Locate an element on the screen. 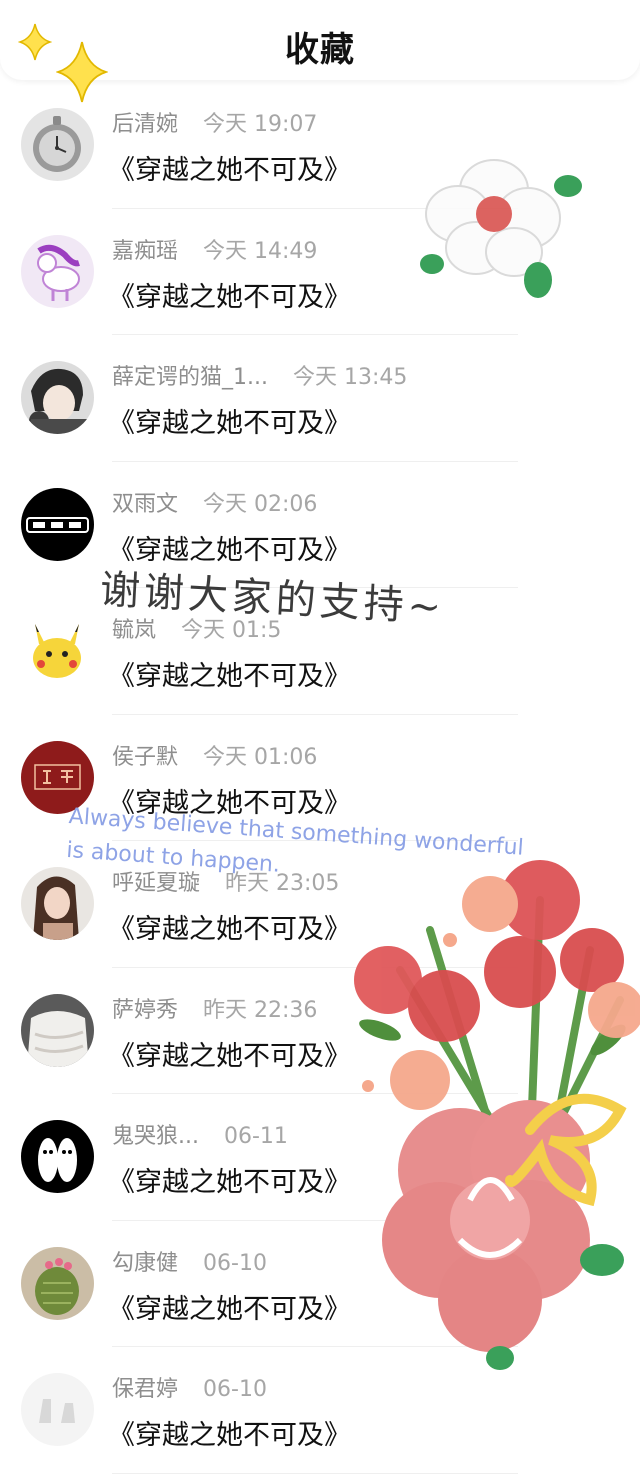 This screenshot has height=1474, width=640. list-item: 鬼哭狼... 06-11 《穿越之她不可及》 is located at coordinates (320, 1157).